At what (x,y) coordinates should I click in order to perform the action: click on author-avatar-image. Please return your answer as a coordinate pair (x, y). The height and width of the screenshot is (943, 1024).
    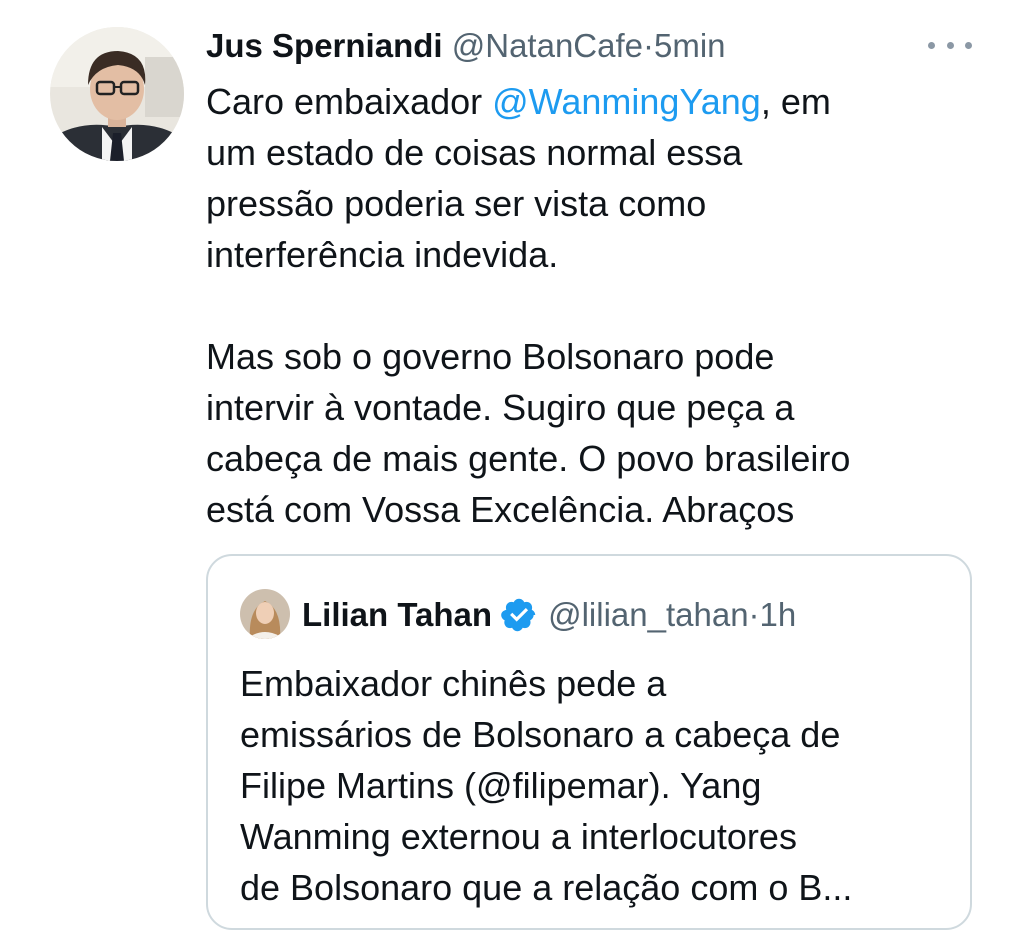
    Looking at the image, I should click on (117, 94).